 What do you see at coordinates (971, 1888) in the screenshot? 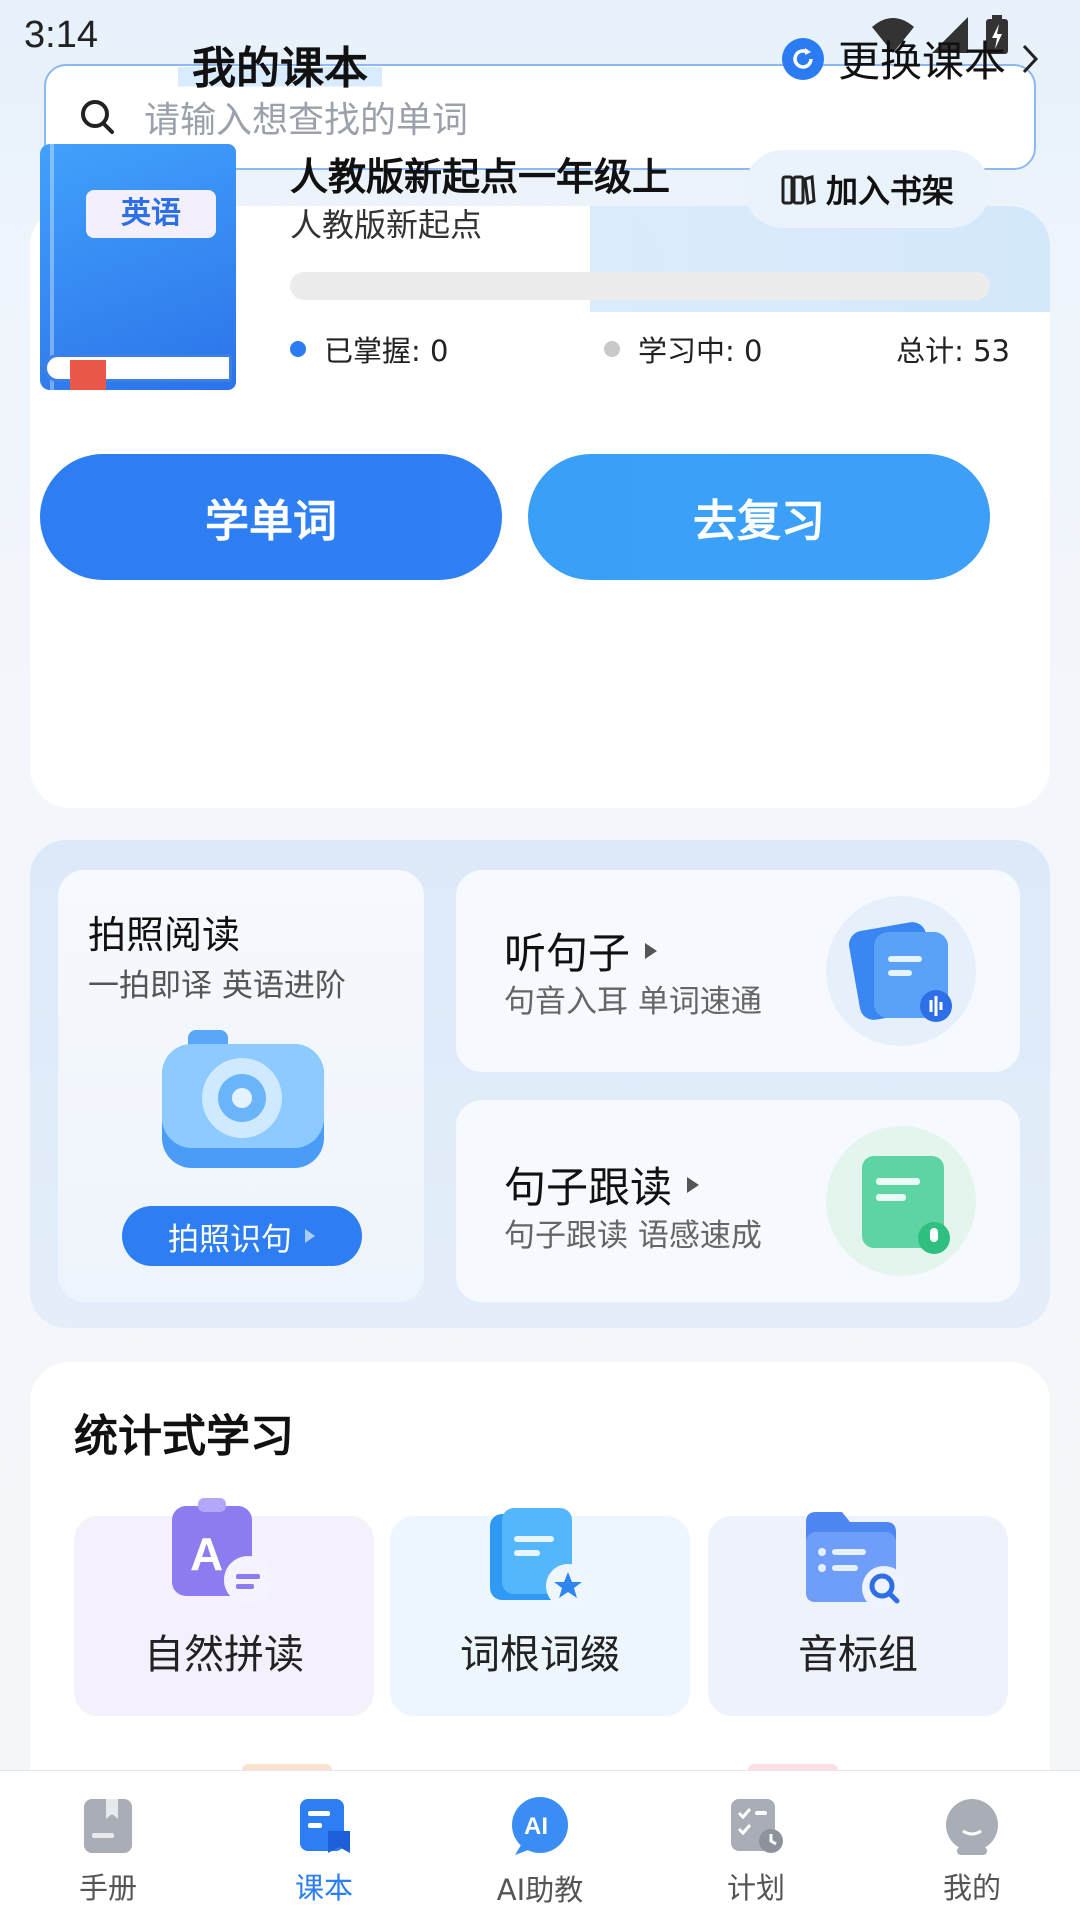
I see `nav-profile-label: 我的` at bounding box center [971, 1888].